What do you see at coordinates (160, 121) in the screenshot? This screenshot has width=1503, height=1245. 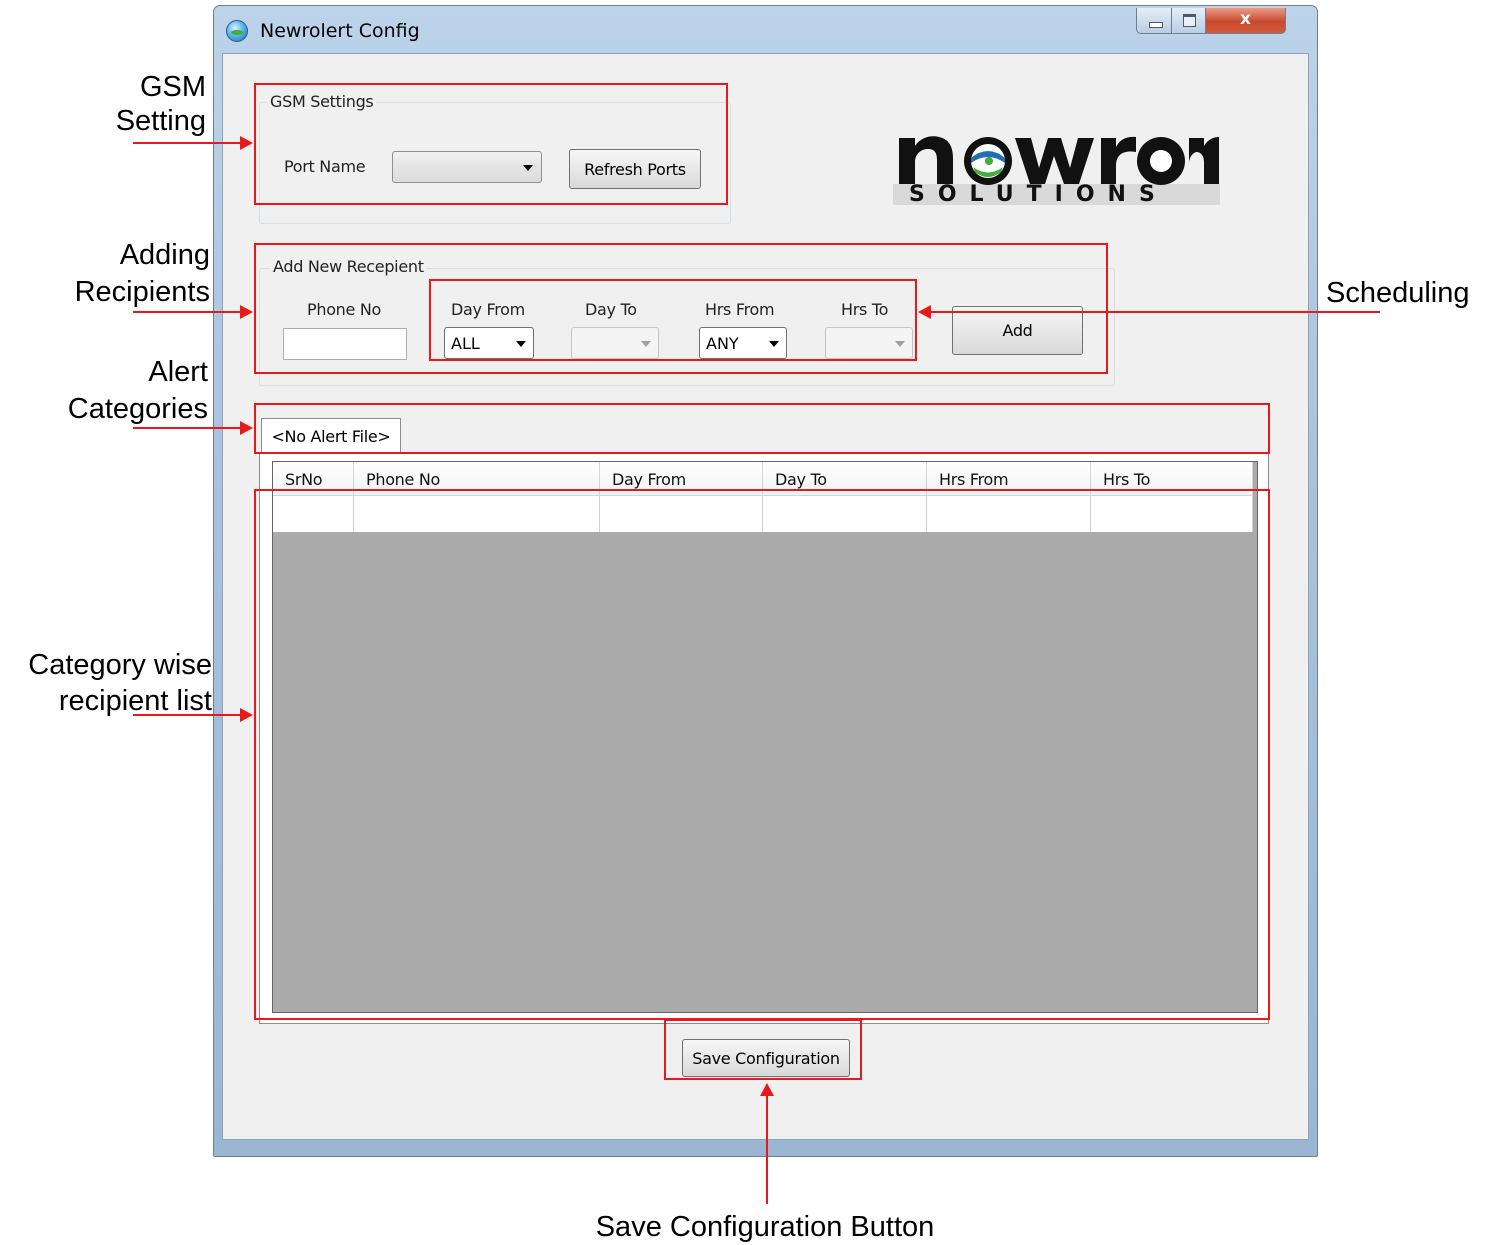 I see `gsm-setting-annotation-line2: Setting` at bounding box center [160, 121].